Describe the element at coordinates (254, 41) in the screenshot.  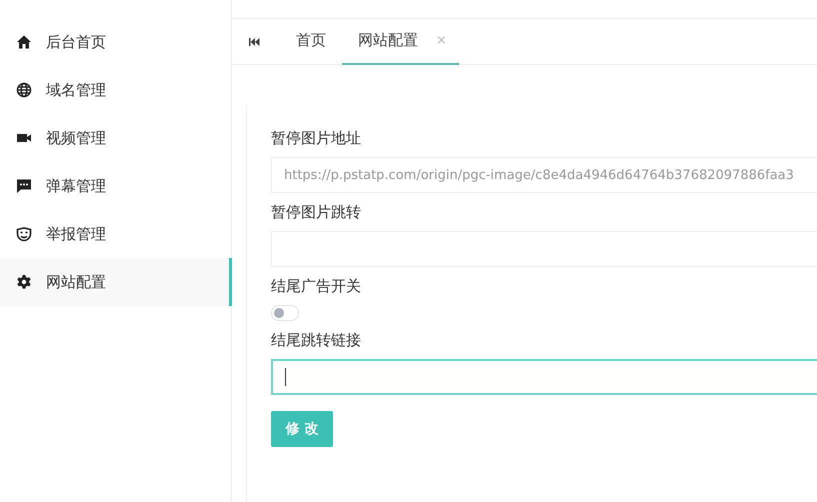
I see `first-page-icon` at that location.